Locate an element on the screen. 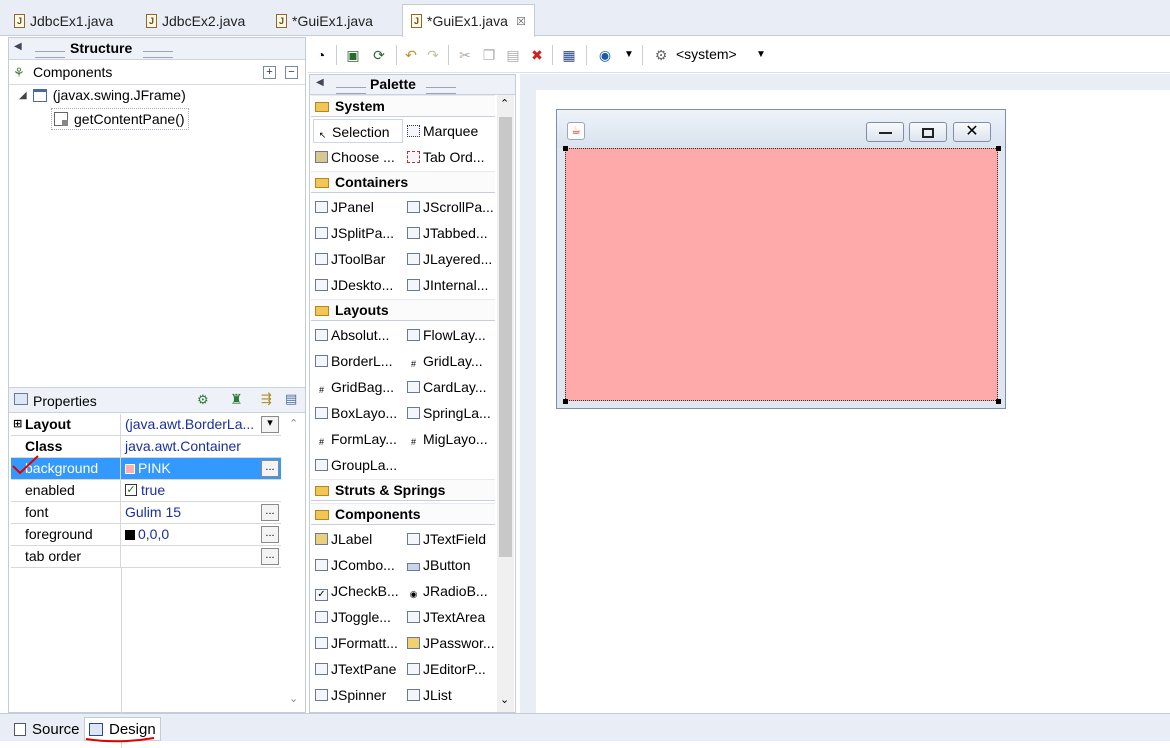  look-and-feel-icon: ⚙ is located at coordinates (661, 55).